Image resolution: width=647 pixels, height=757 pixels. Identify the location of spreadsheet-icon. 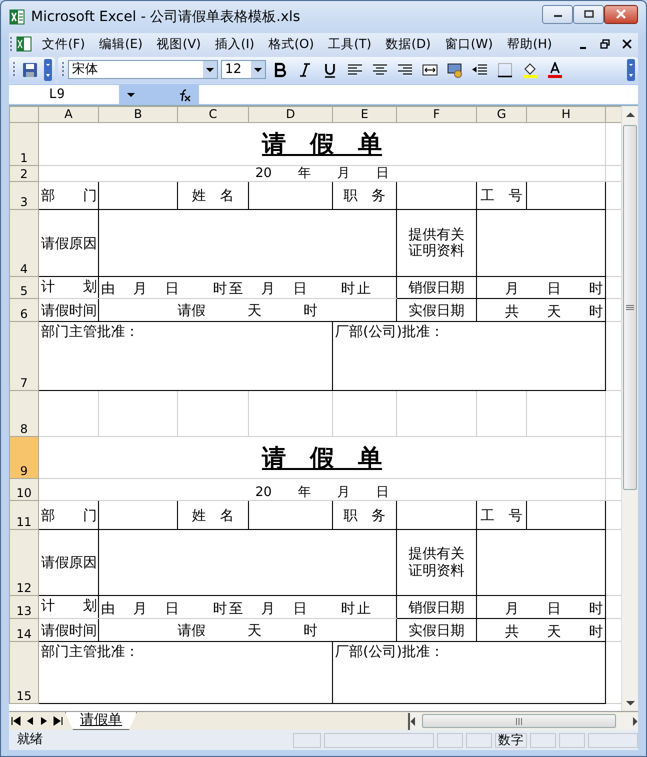
(17, 17).